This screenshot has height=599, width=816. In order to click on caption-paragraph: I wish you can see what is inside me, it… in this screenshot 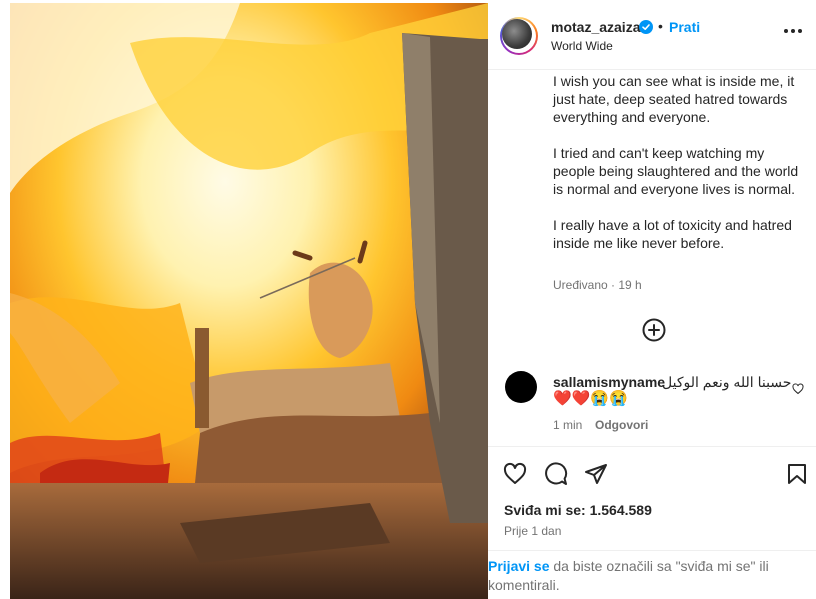, I will do `click(674, 99)`.